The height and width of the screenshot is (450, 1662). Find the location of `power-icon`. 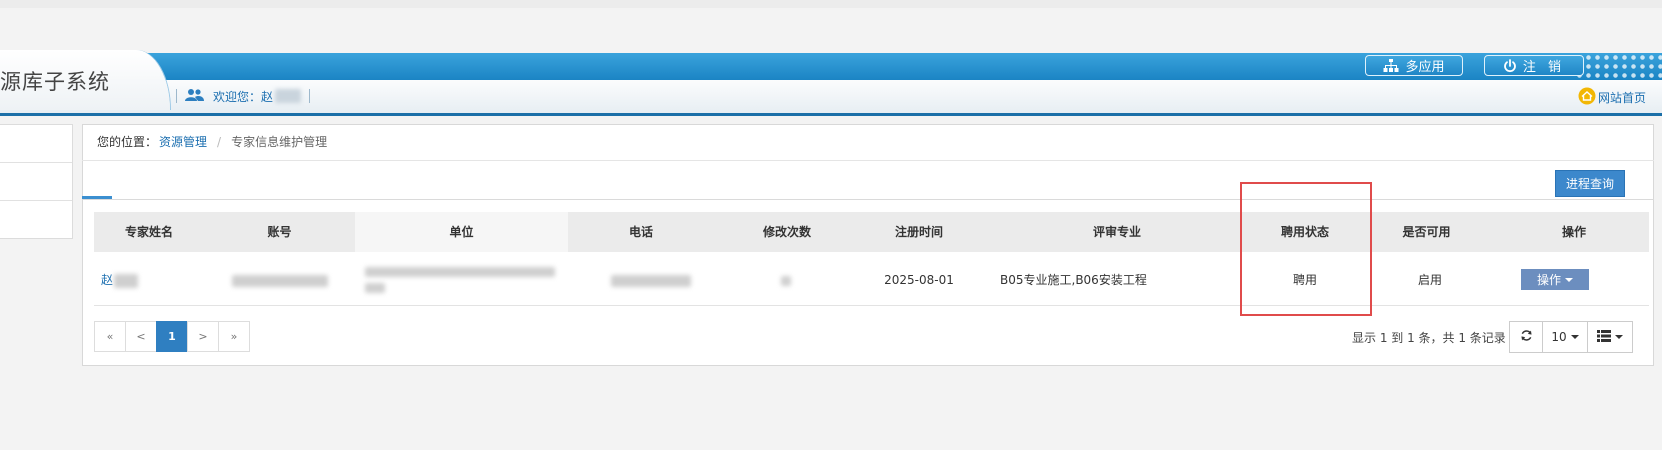

power-icon is located at coordinates (1510, 65).